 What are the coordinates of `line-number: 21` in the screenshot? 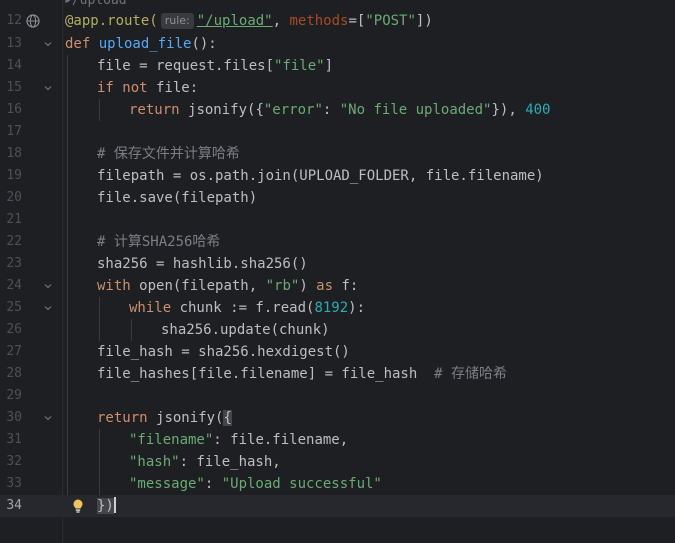 It's located at (14, 219).